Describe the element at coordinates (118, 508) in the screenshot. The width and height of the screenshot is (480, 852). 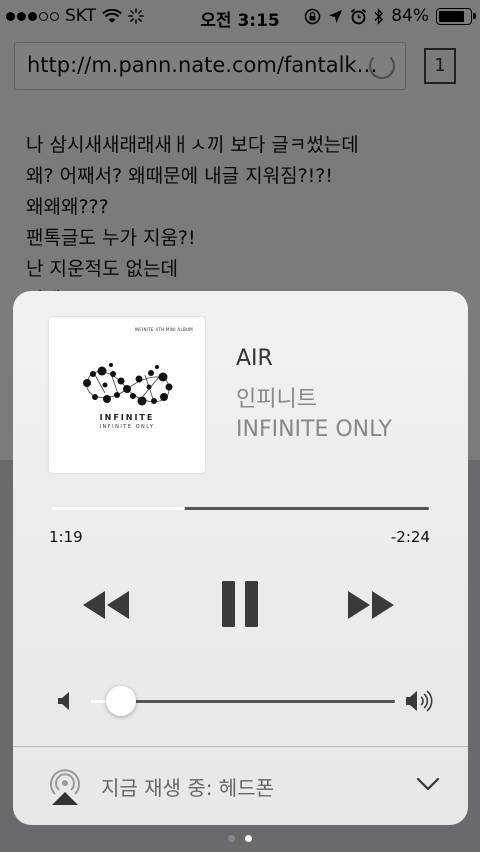
I see `playback-progress-fill` at that location.